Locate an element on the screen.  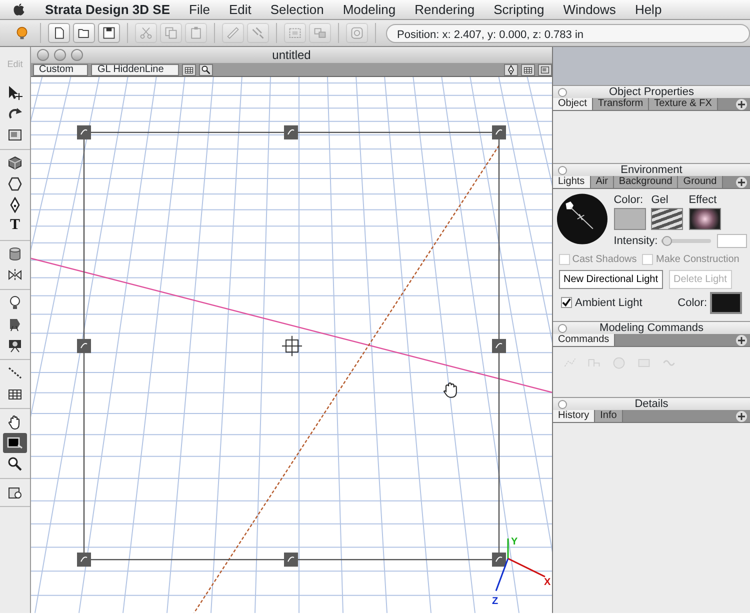
display-mode-dropdown: GL HiddenLine is located at coordinates (135, 70).